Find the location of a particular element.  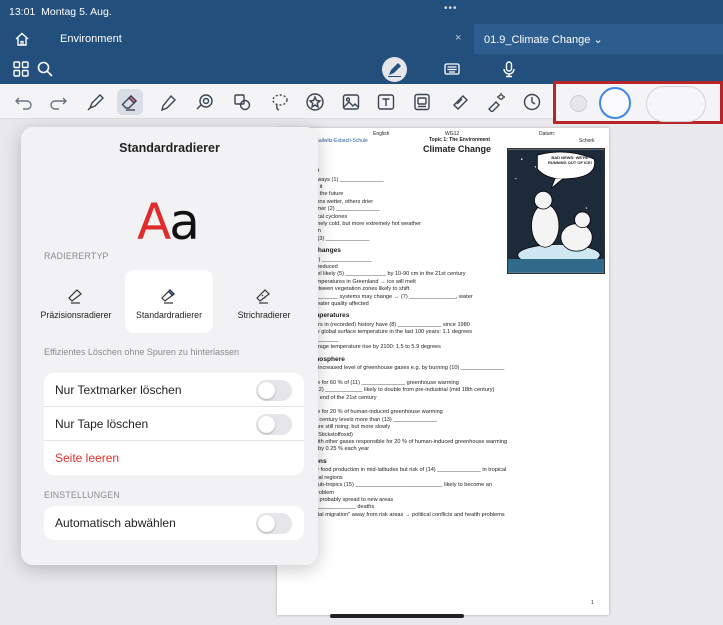

image-icon is located at coordinates (351, 102).